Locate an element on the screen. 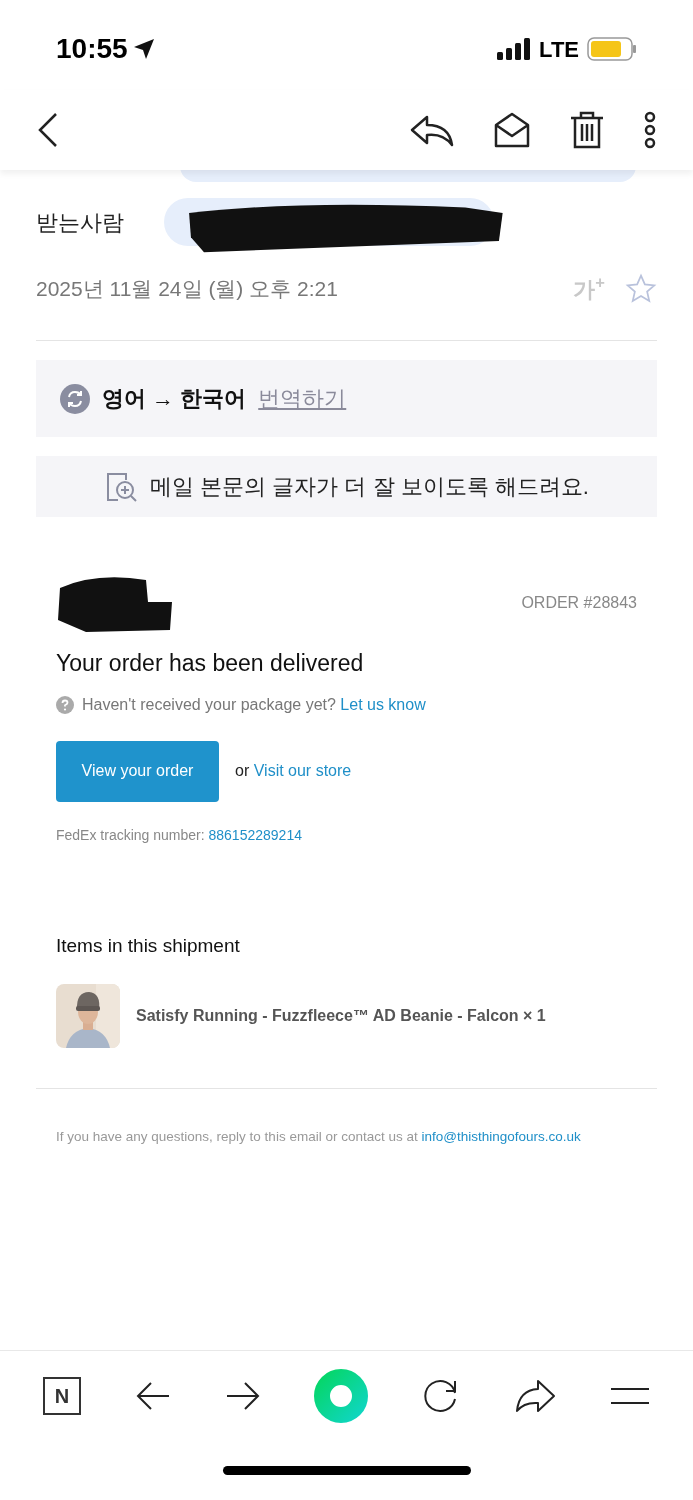 Image resolution: width=693 pixels, height=1500 pixels. back-arrow-button is located at coordinates (152, 1396).